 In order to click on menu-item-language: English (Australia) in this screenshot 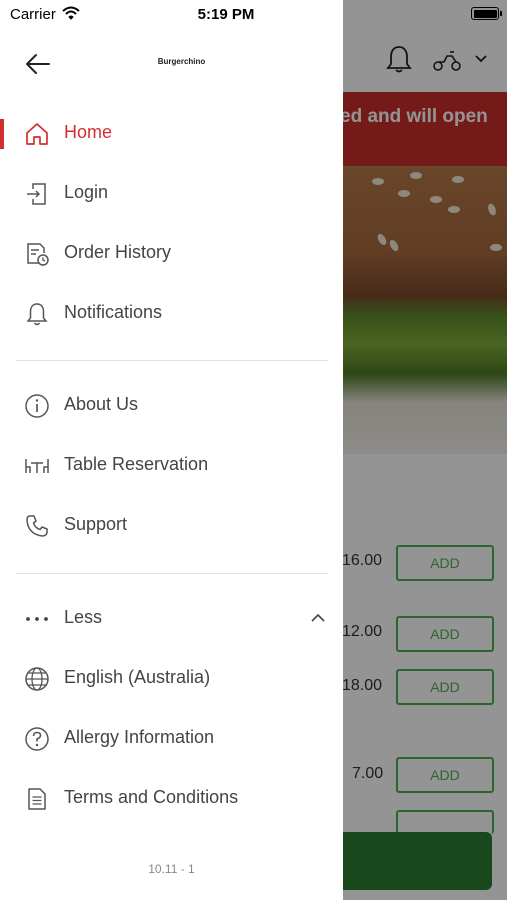, I will do `click(171, 680)`.